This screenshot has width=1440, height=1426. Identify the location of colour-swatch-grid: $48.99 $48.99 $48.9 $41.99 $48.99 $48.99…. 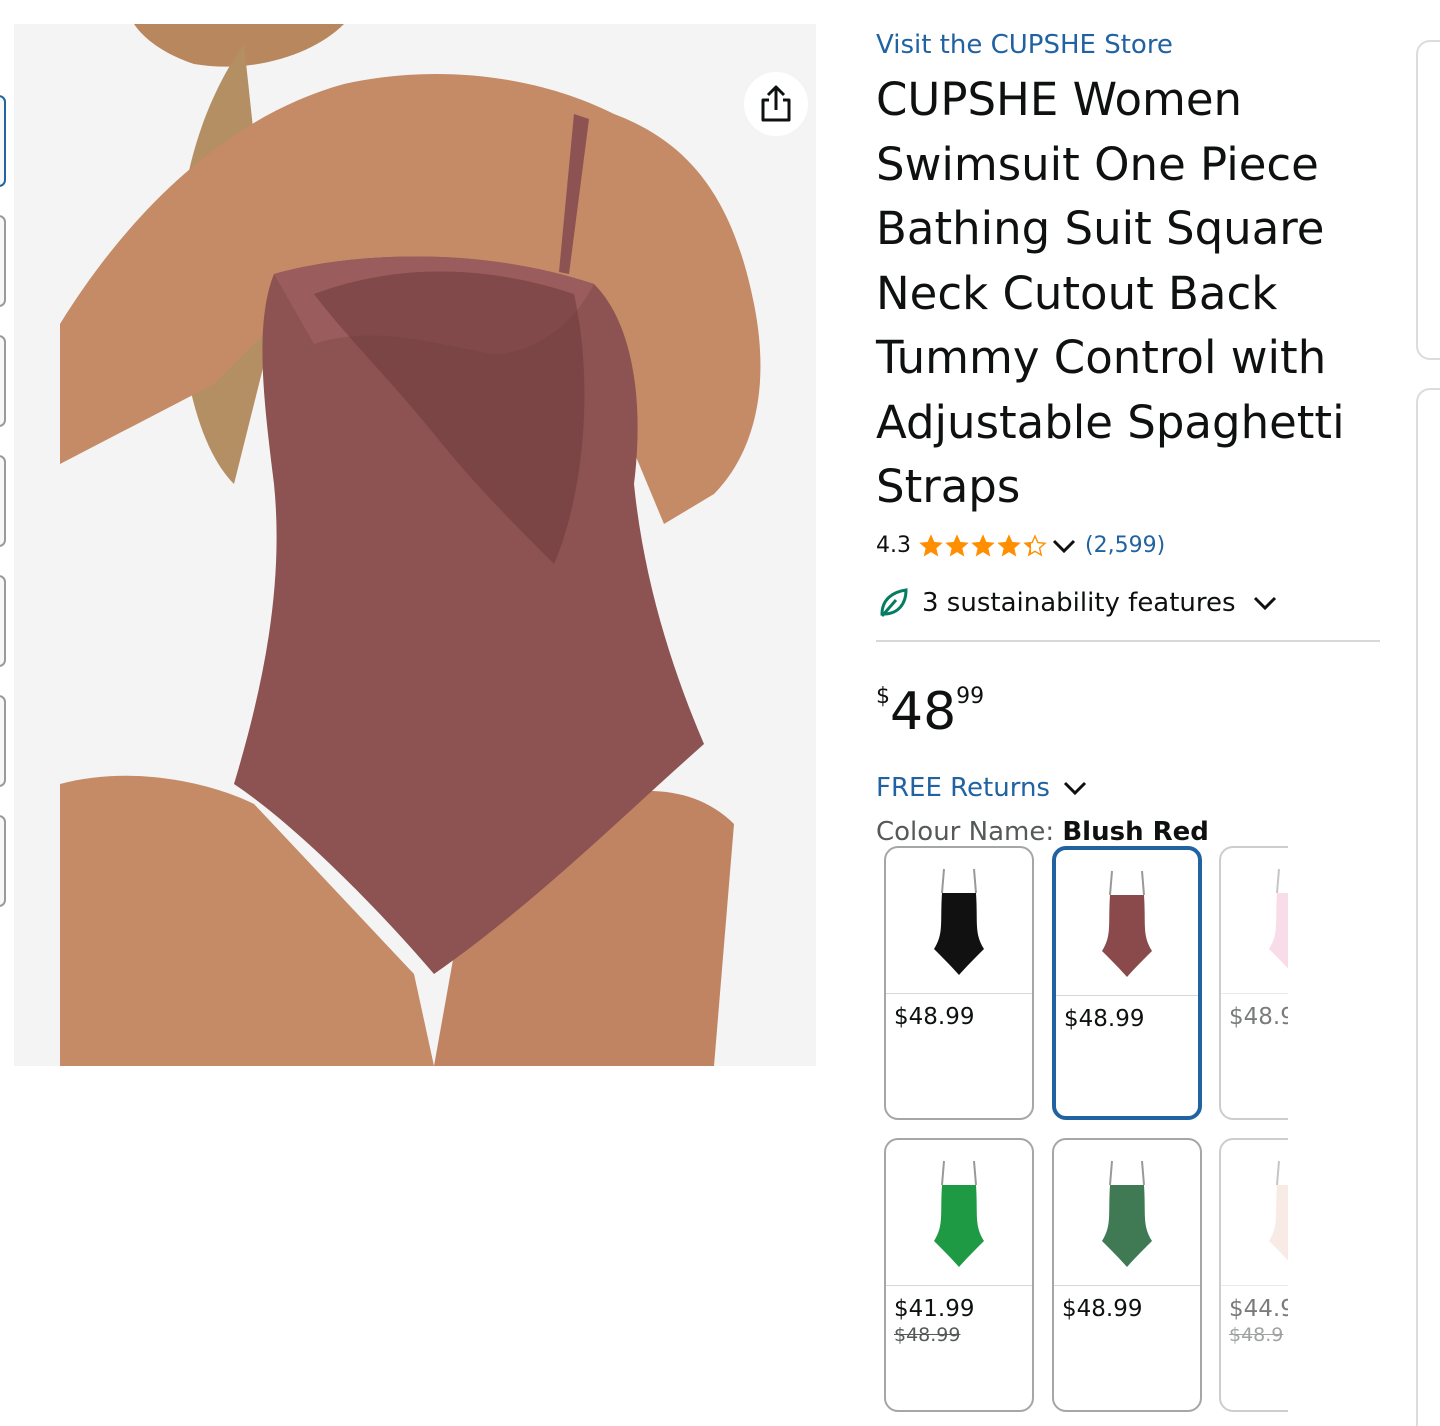
(1086, 1136).